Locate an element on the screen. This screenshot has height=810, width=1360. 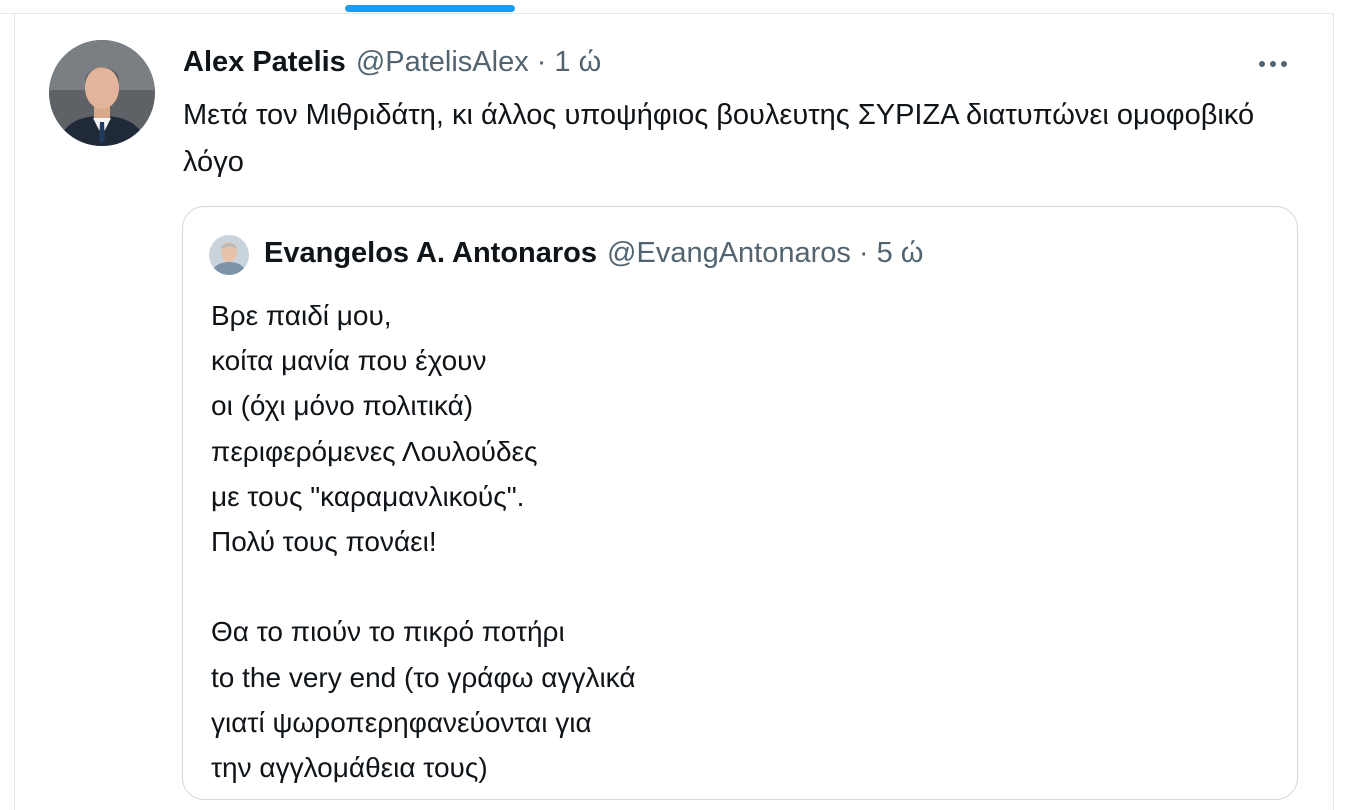
quoted-avatar is located at coordinates (229, 255).